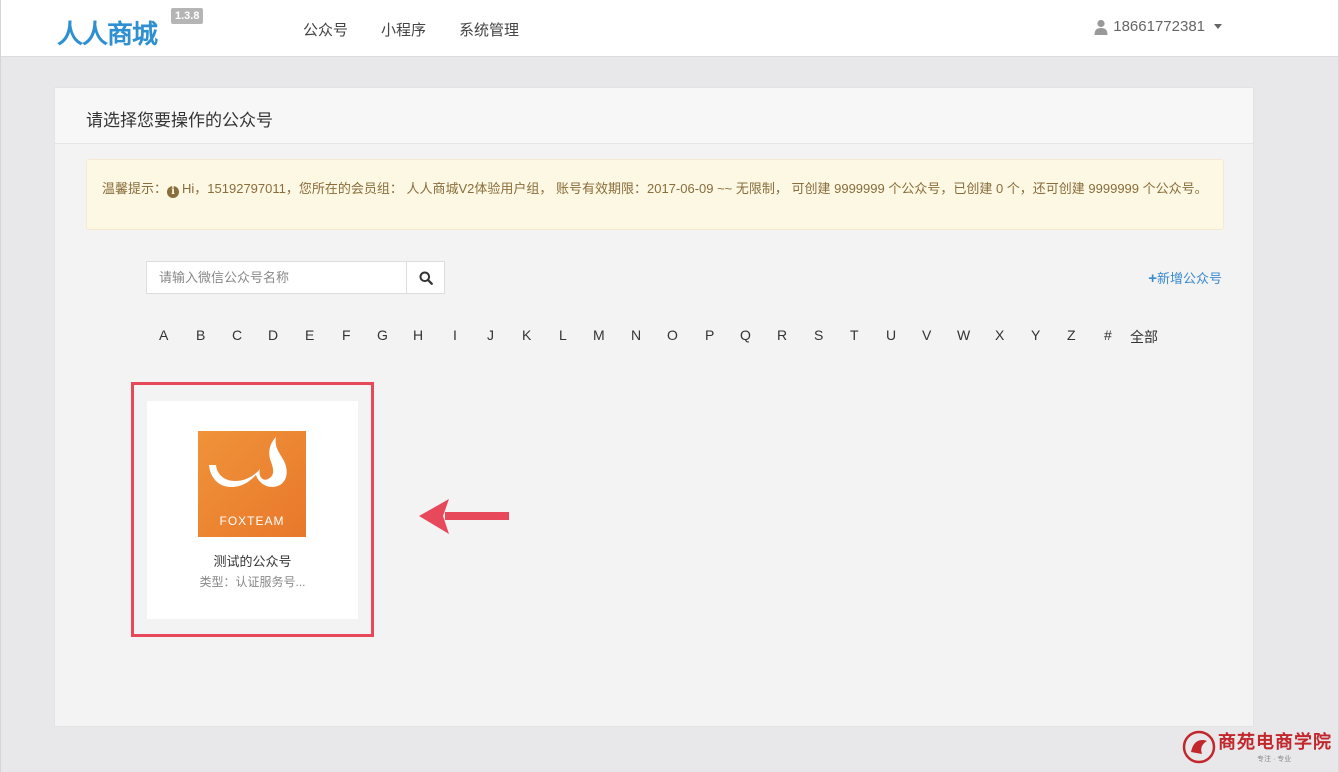 The image size is (1339, 772). I want to click on letter-filter-item: S, so click(818, 335).